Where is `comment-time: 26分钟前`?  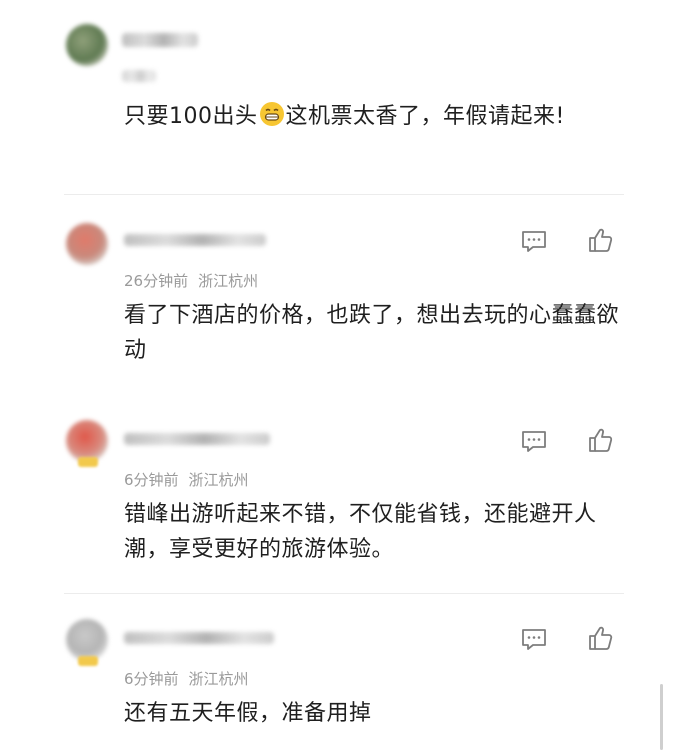
comment-time: 26分钟前 is located at coordinates (156, 281).